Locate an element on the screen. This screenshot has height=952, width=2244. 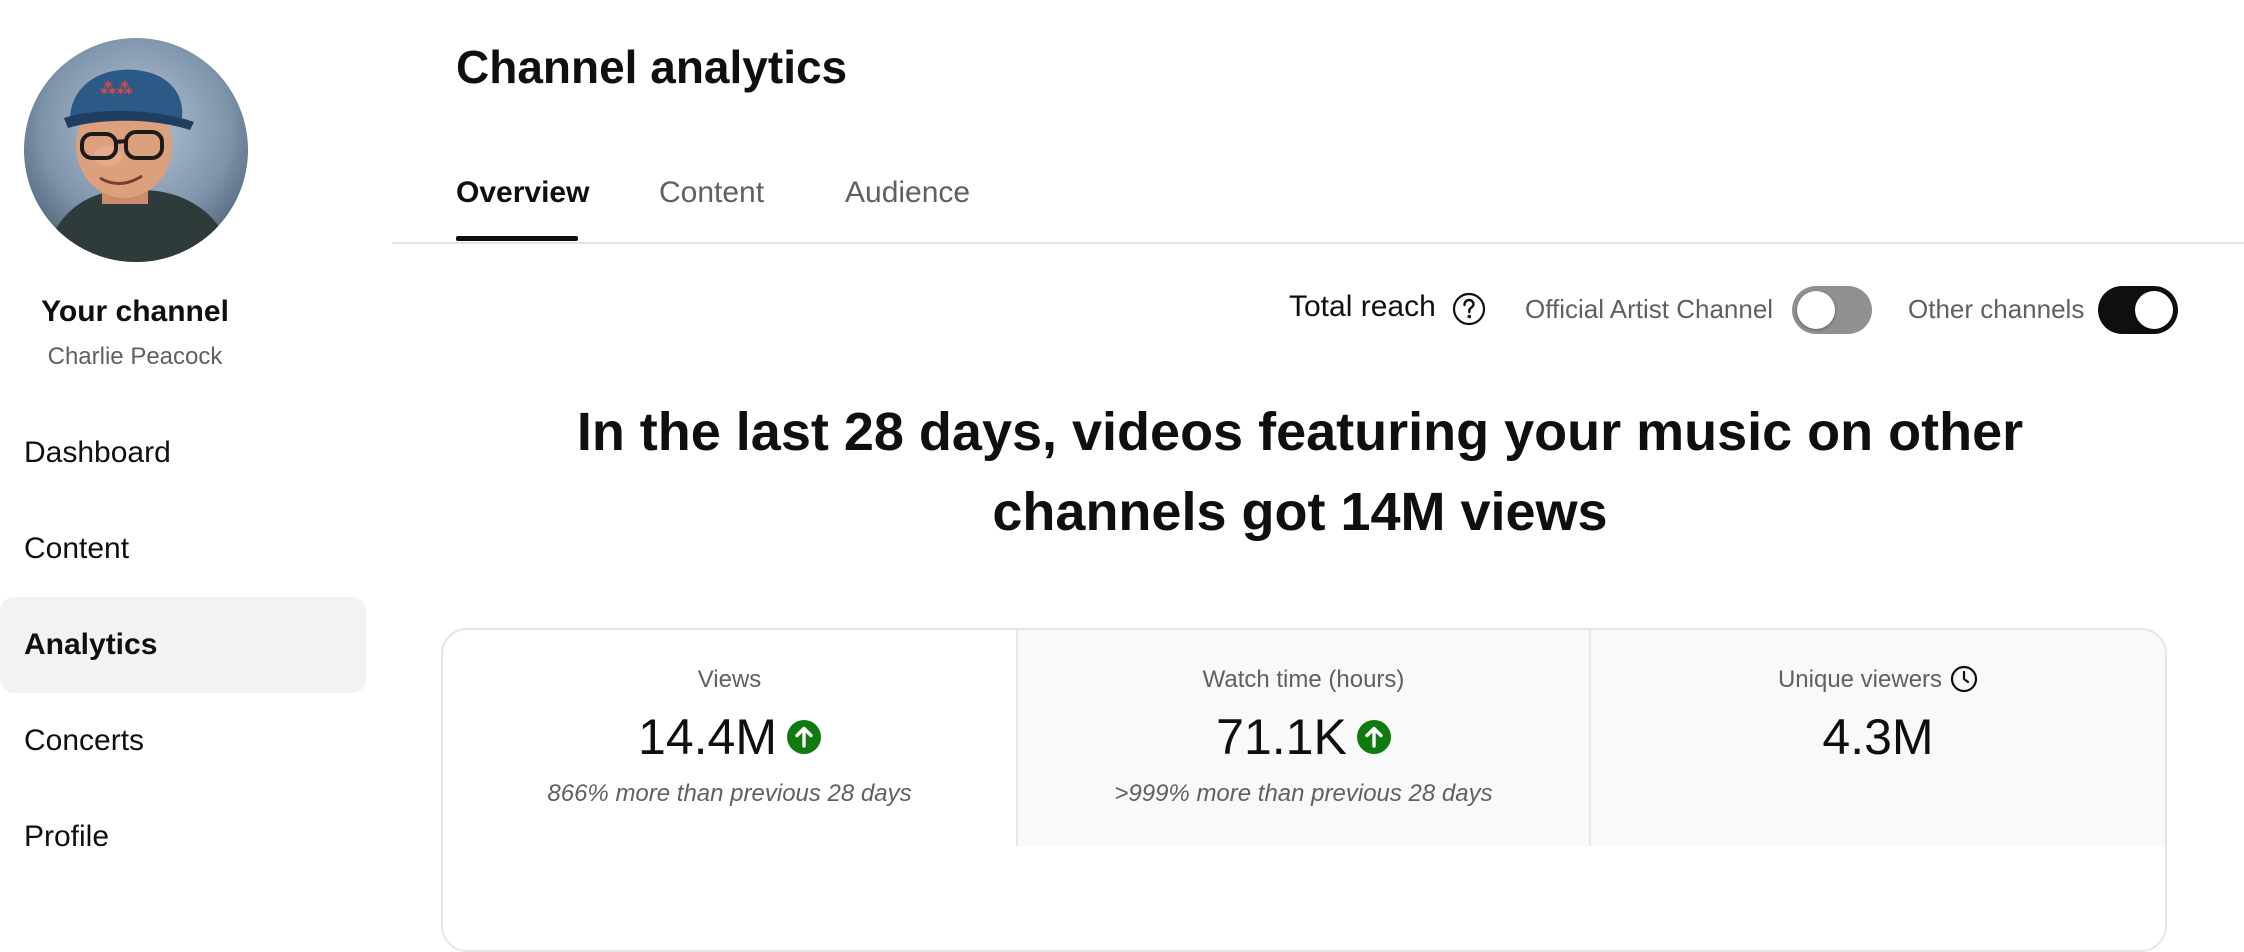
metric-value-container: 71.1K is located at coordinates (1303, 737).